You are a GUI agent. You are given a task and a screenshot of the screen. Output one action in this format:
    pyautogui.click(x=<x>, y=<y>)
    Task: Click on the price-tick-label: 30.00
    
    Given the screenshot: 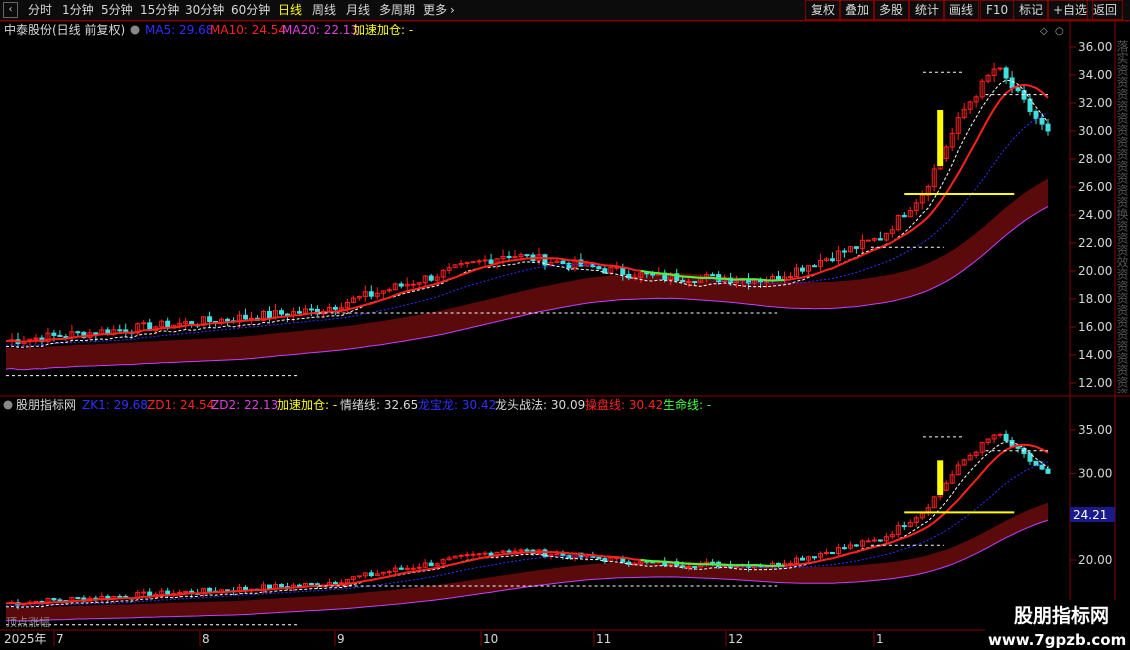 What is the action you would take?
    pyautogui.click(x=1095, y=131)
    